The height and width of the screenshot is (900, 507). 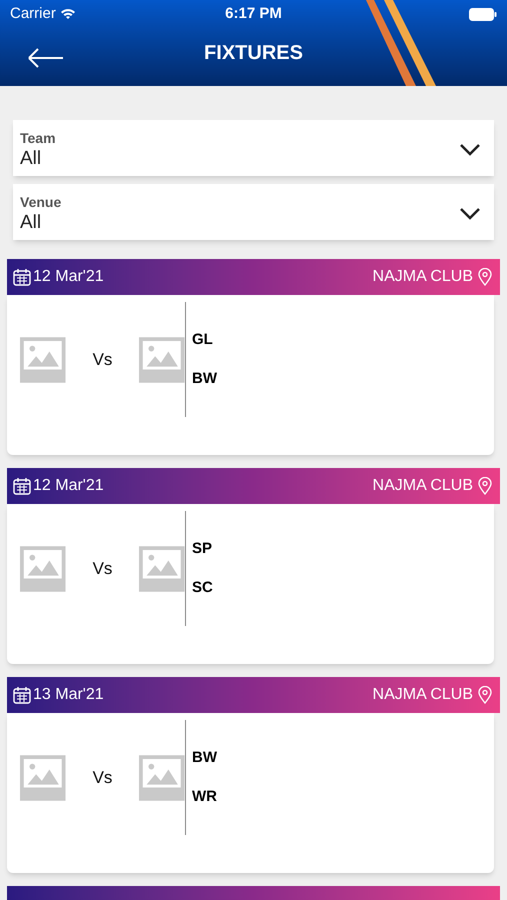 I want to click on team-code: SP, so click(x=202, y=549).